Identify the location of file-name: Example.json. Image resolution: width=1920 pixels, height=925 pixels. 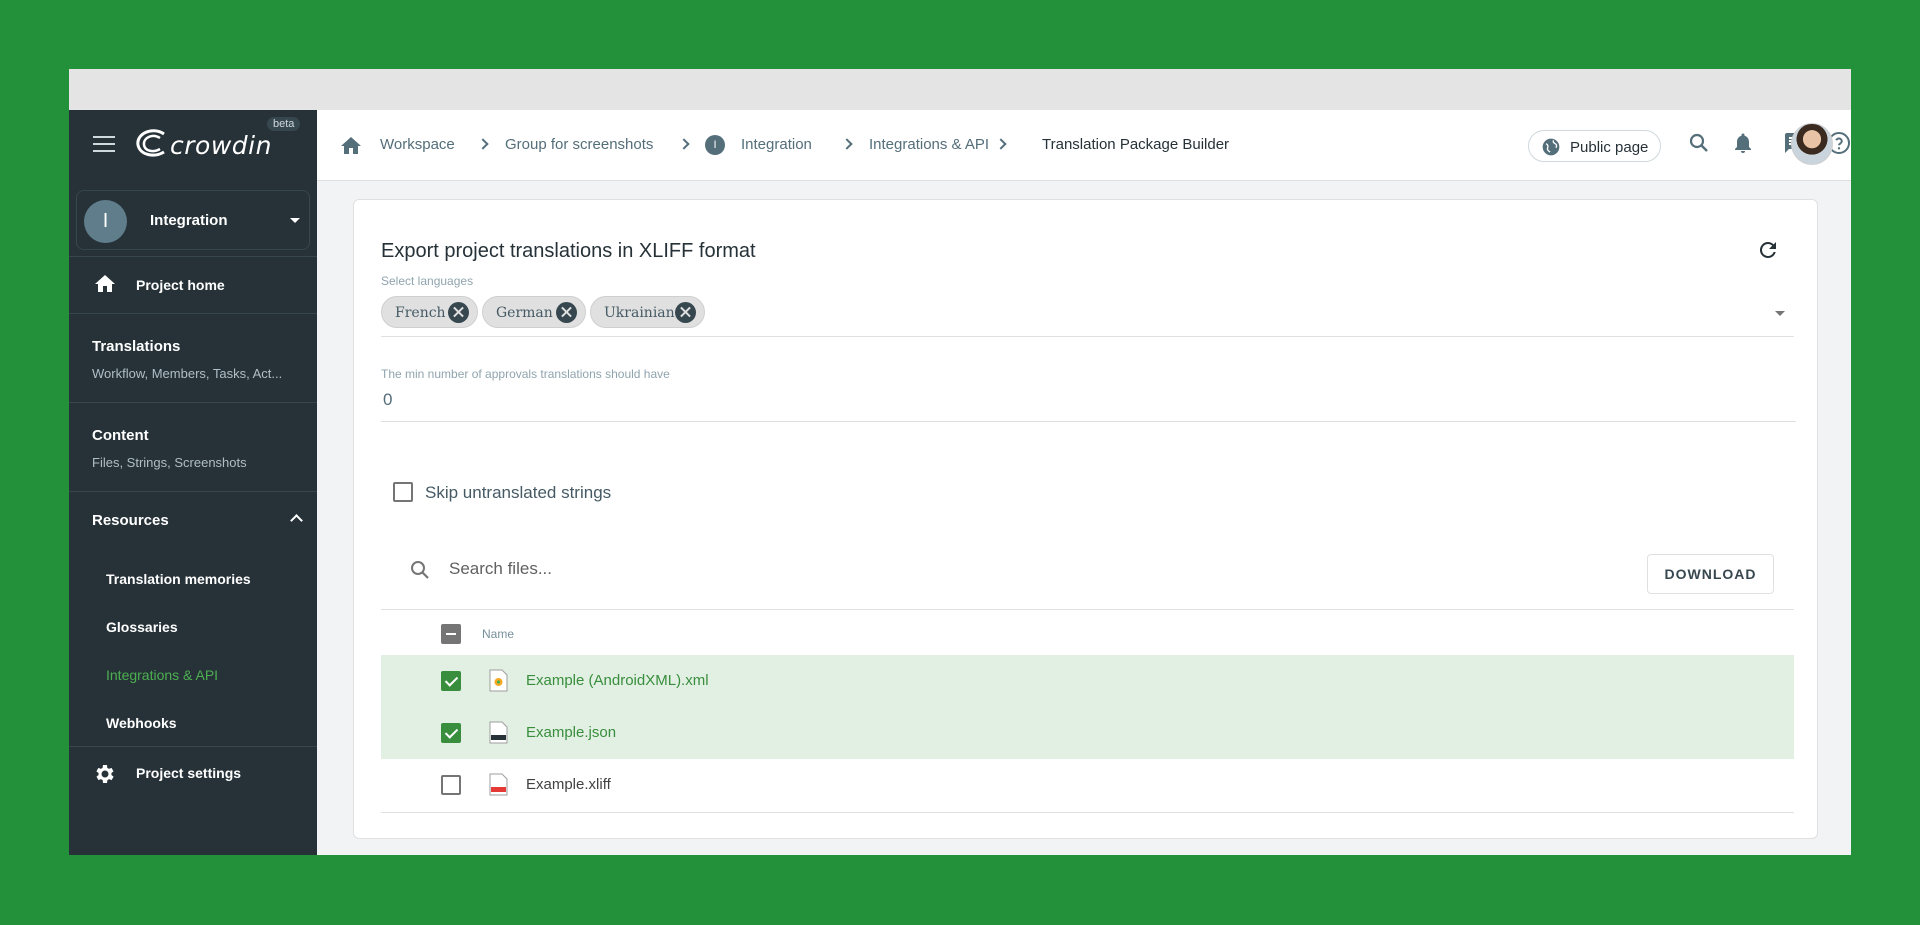
(571, 732).